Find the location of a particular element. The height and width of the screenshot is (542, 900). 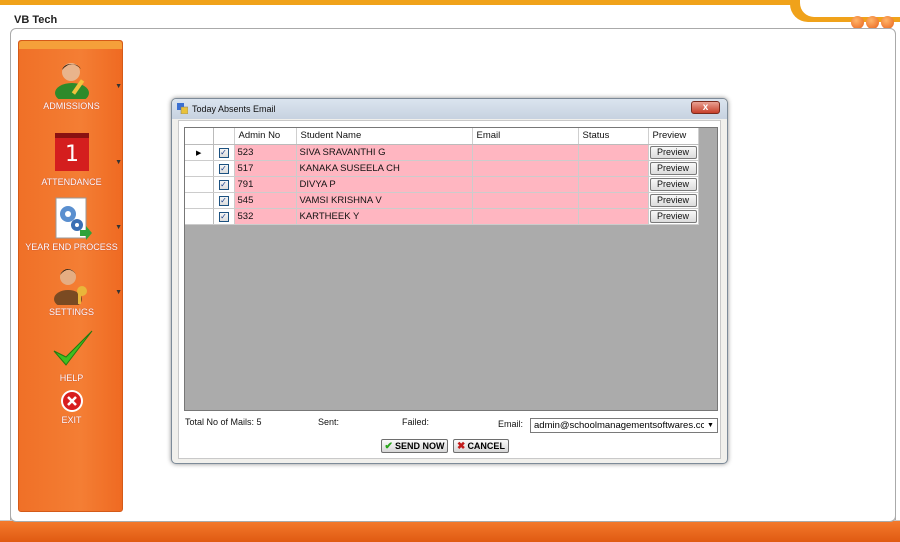

form-icon is located at coordinates (182, 108).